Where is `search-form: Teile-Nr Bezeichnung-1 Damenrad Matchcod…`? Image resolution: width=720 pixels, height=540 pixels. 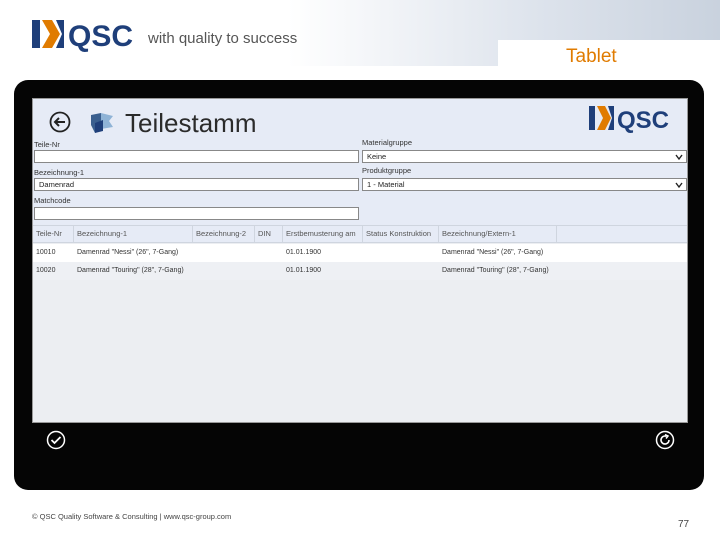 search-form: Teile-Nr Bezeichnung-1 Damenrad Matchcod… is located at coordinates (360, 181).